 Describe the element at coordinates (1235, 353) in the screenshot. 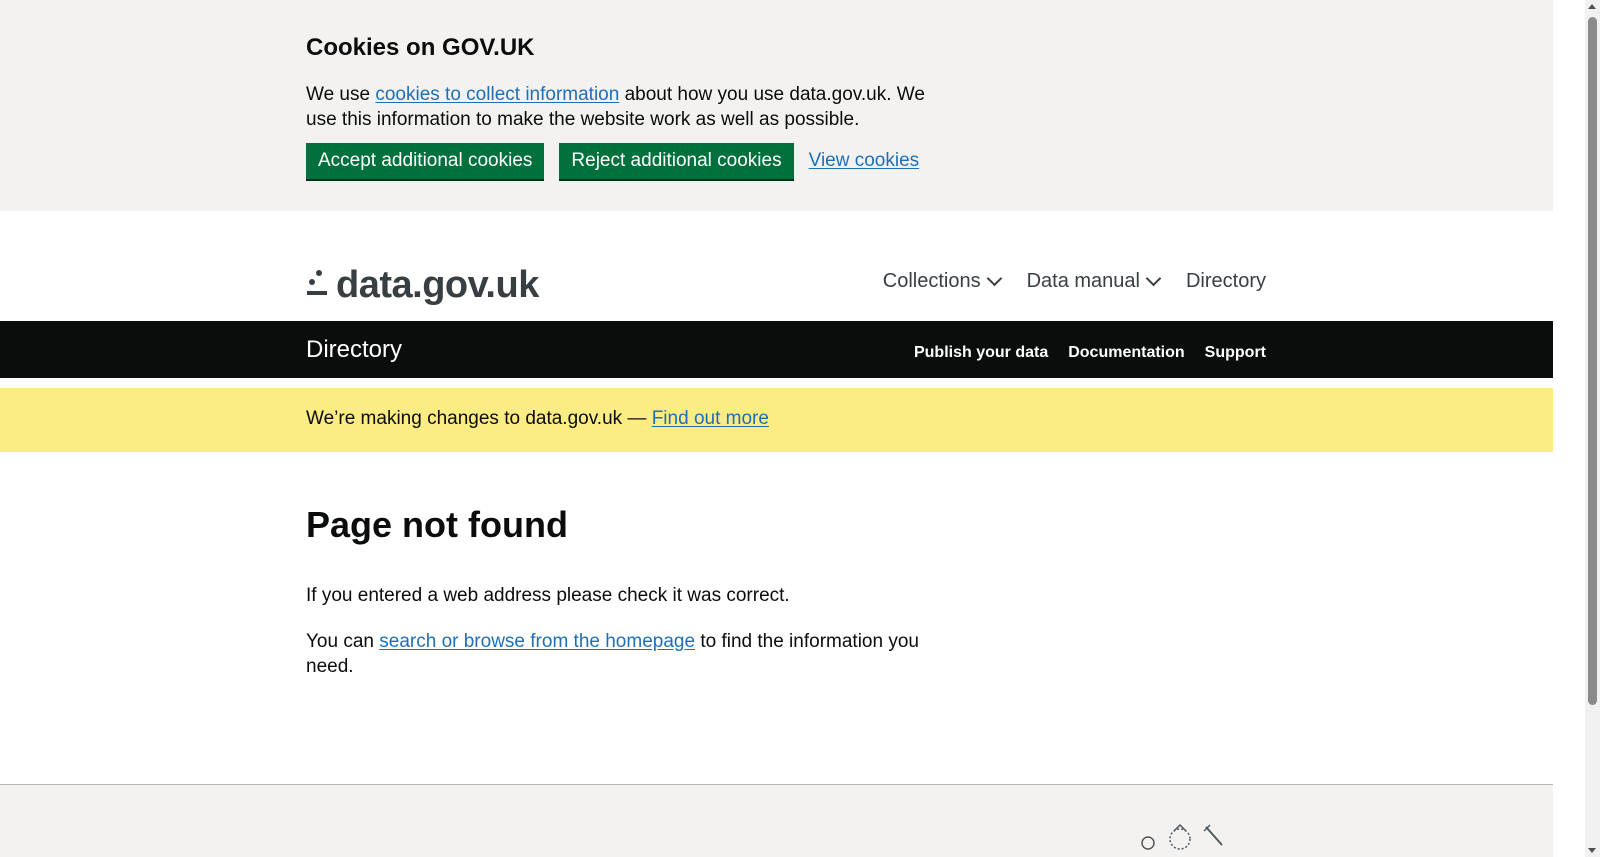

I see `support-link: Support` at that location.